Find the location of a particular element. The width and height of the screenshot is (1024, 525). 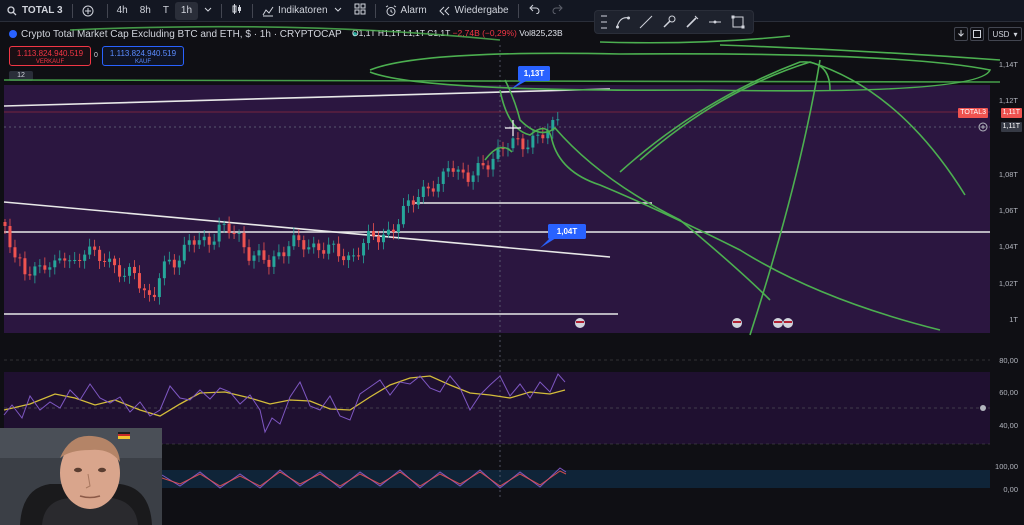

price-tick: 1,04T is located at coordinates (1008, 246).